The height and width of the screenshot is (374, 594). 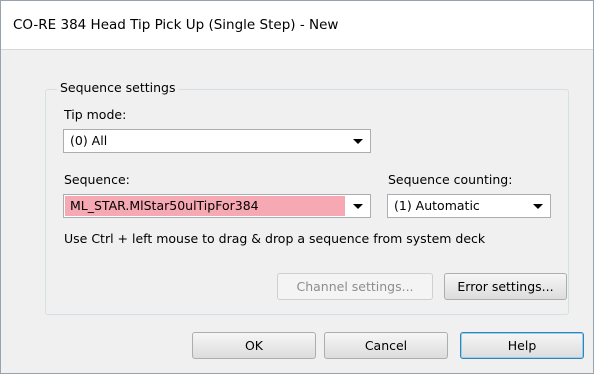 What do you see at coordinates (522, 345) in the screenshot?
I see `help-button: Help` at bounding box center [522, 345].